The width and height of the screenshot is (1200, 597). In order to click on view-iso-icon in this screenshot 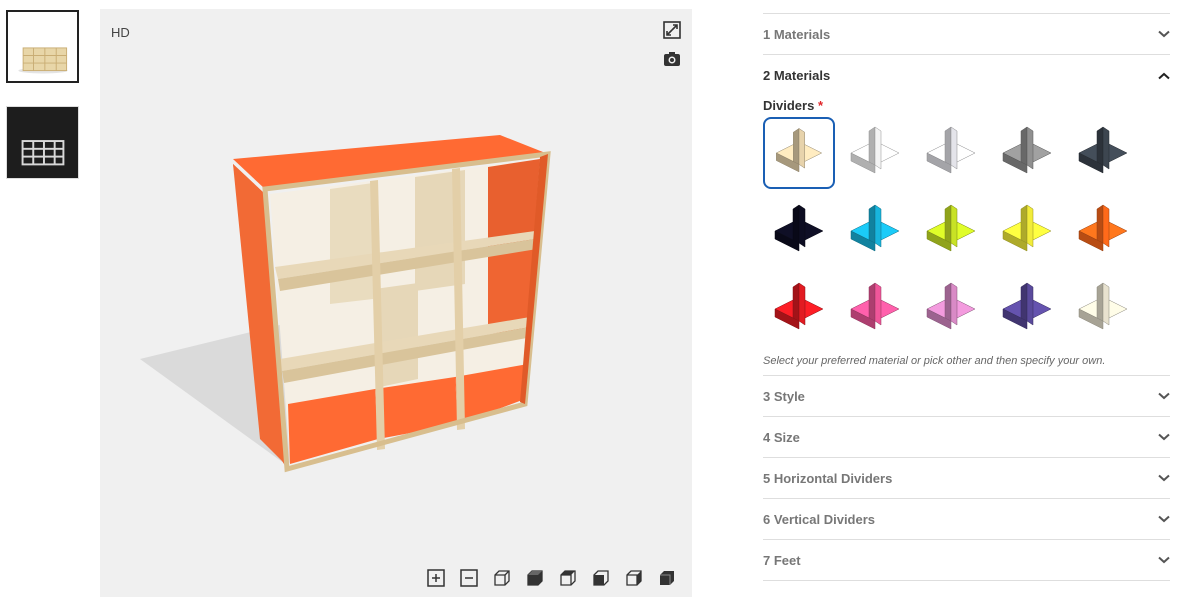, I will do `click(535, 578)`.